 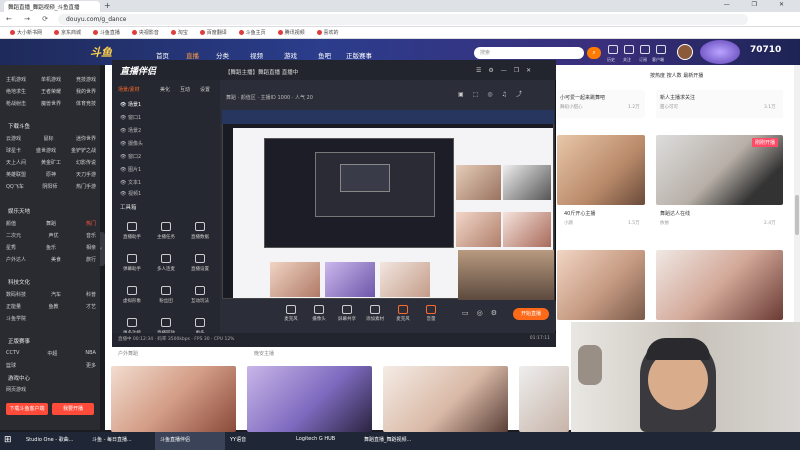 I want to click on sidebar-row: 枪战射击 魔兽世界 体育竞技, so click(x=51, y=103).